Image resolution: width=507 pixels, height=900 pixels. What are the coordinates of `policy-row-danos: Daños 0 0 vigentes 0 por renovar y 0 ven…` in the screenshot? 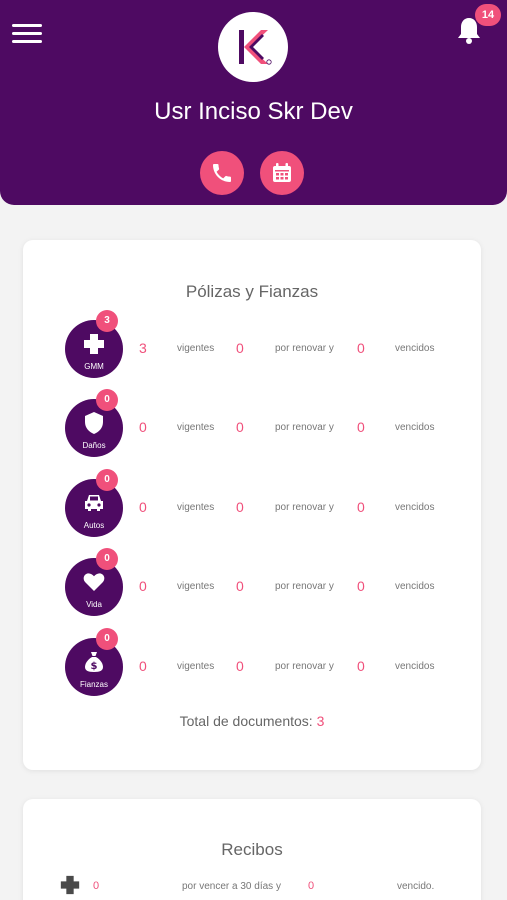 It's located at (252, 424).